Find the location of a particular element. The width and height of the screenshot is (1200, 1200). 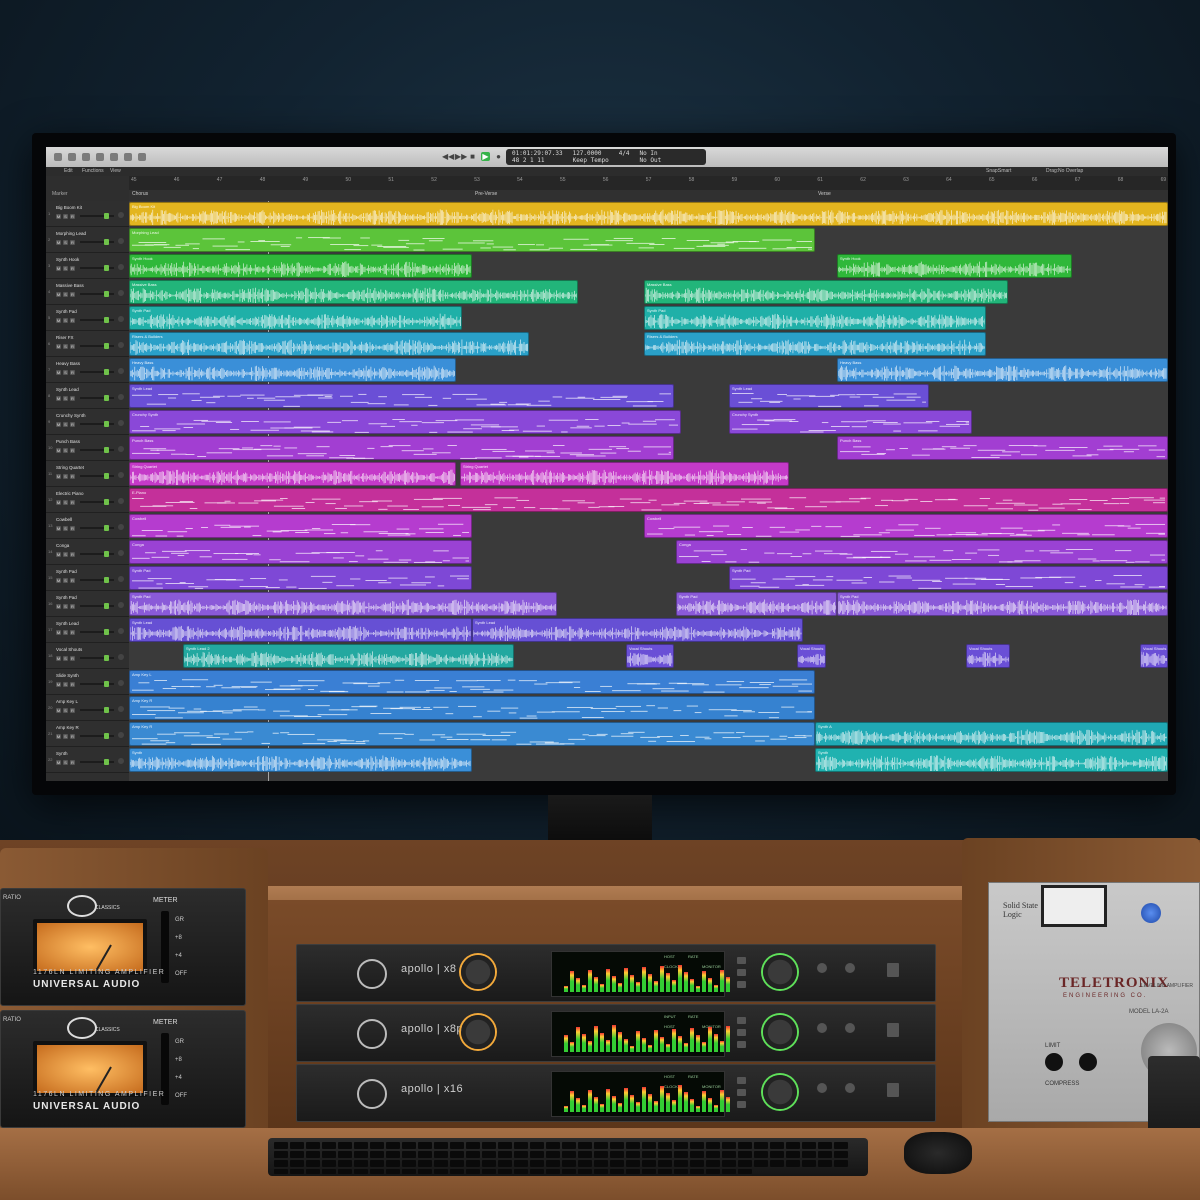

track-header: 9 Crunchy Synth M S R is located at coordinates (87, 422).